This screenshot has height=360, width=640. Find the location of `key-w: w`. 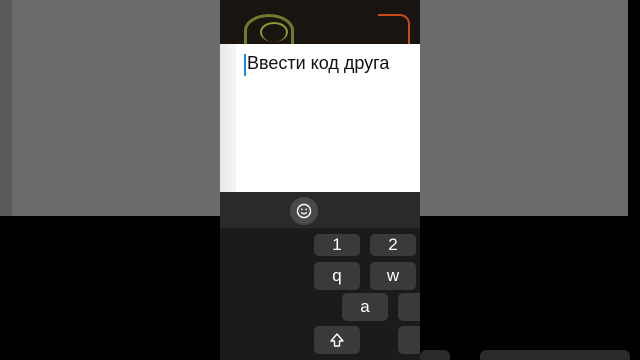

key-w: w is located at coordinates (393, 276).